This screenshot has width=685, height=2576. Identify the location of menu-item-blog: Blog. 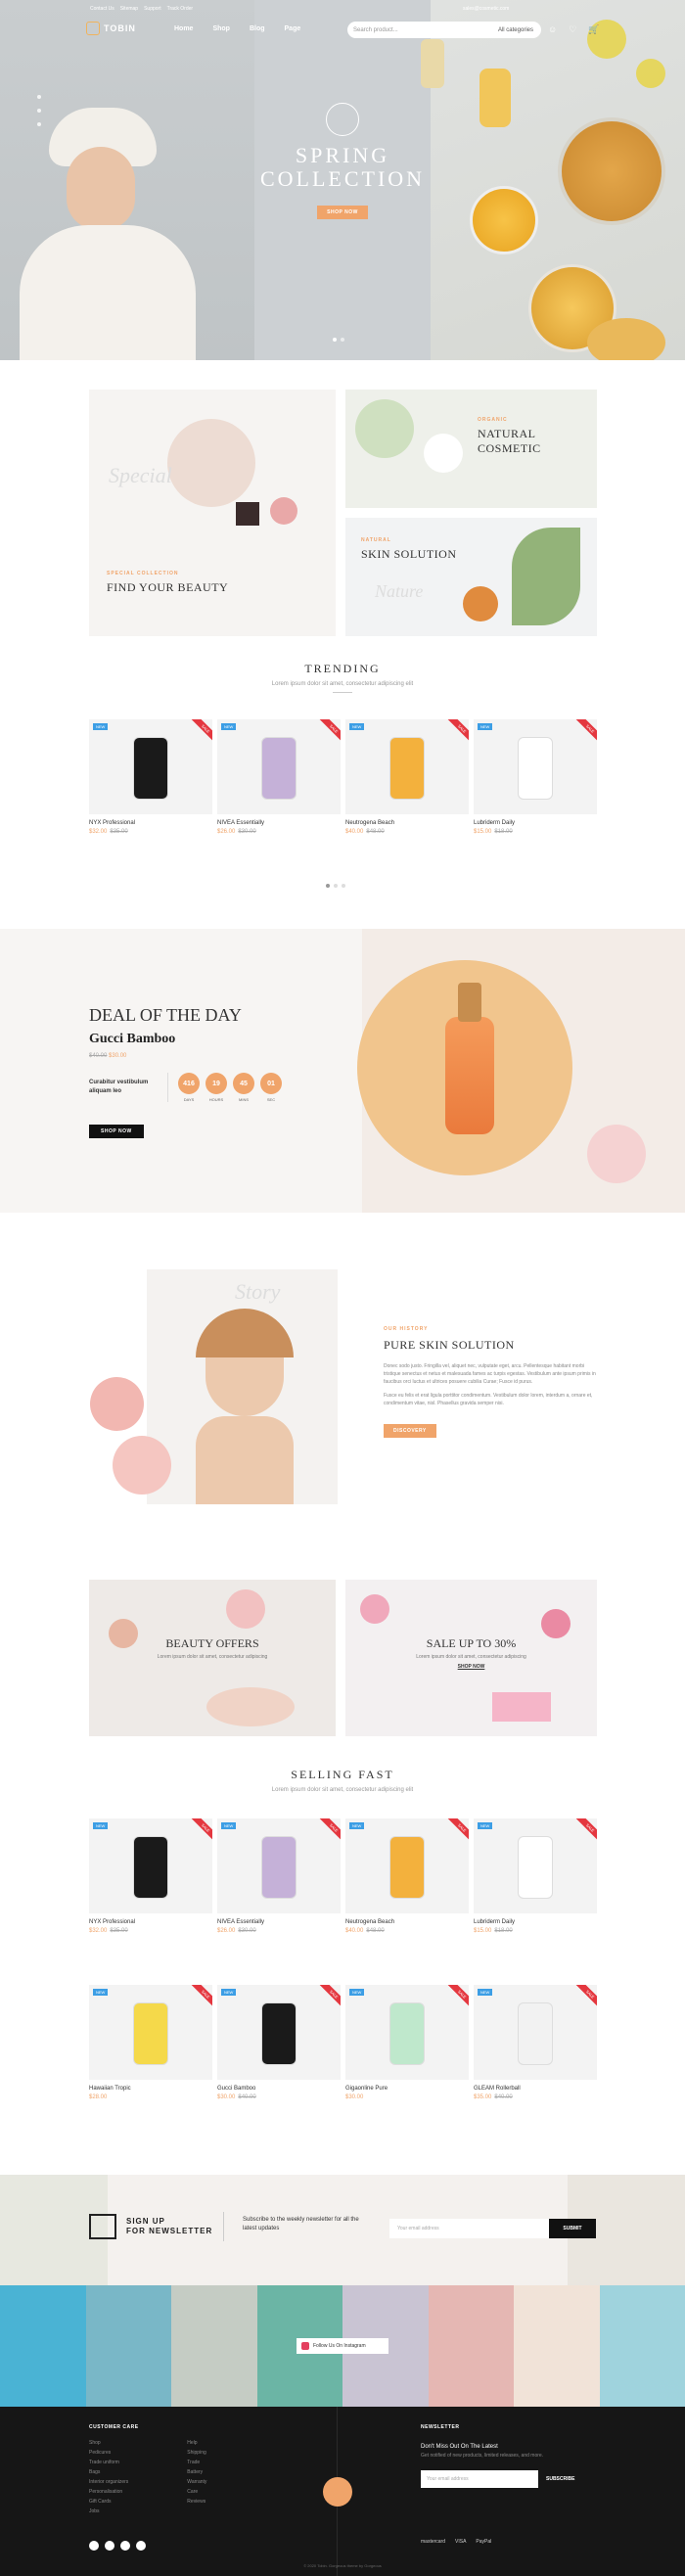
(257, 29).